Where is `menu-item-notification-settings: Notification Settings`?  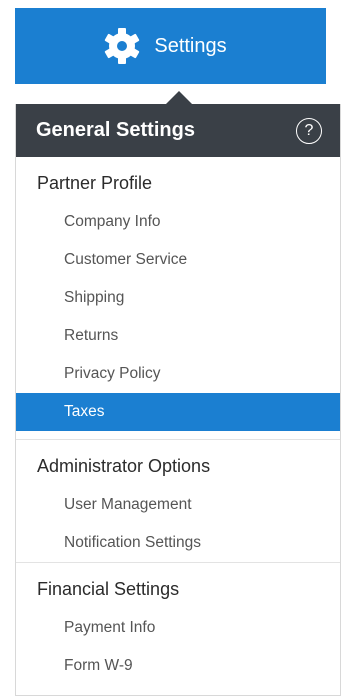 menu-item-notification-settings: Notification Settings is located at coordinates (178, 543).